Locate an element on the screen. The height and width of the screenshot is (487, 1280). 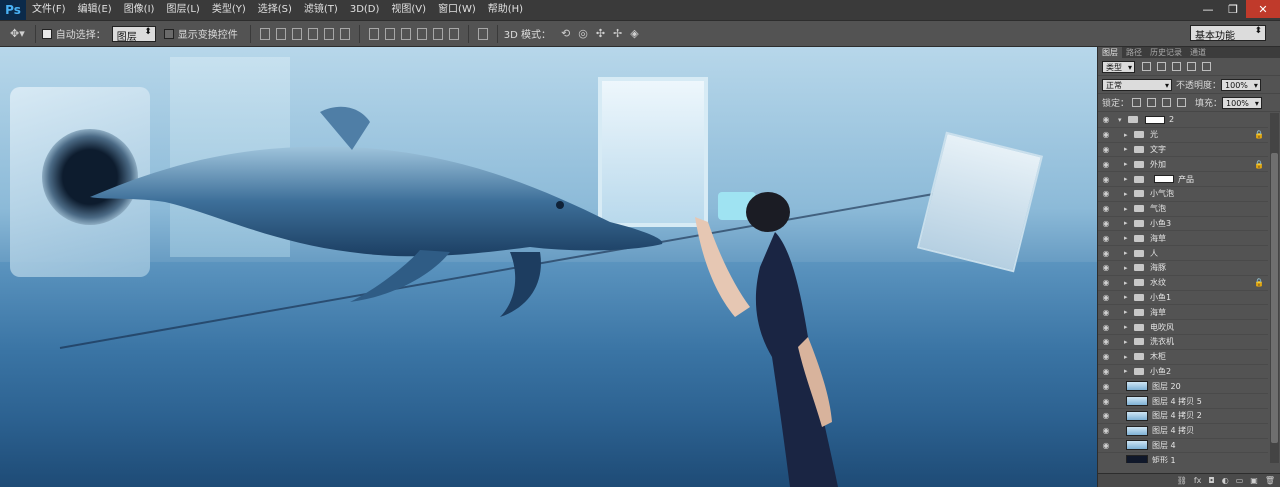
distribute-vcenter-icon is located at coordinates (389, 33).